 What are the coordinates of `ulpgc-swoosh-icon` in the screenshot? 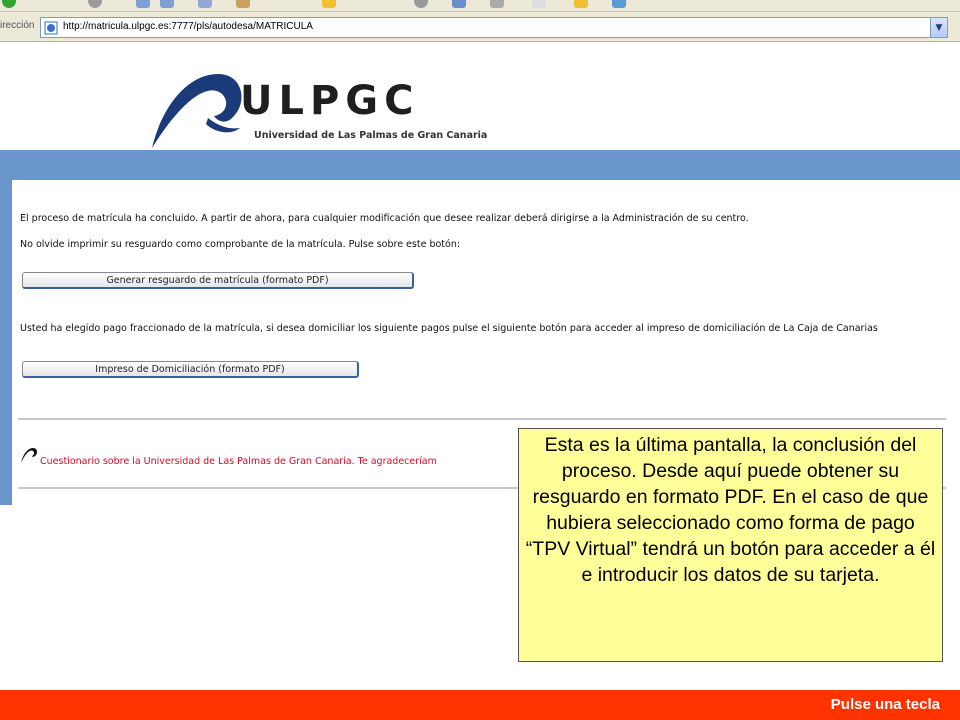 It's located at (29, 455).